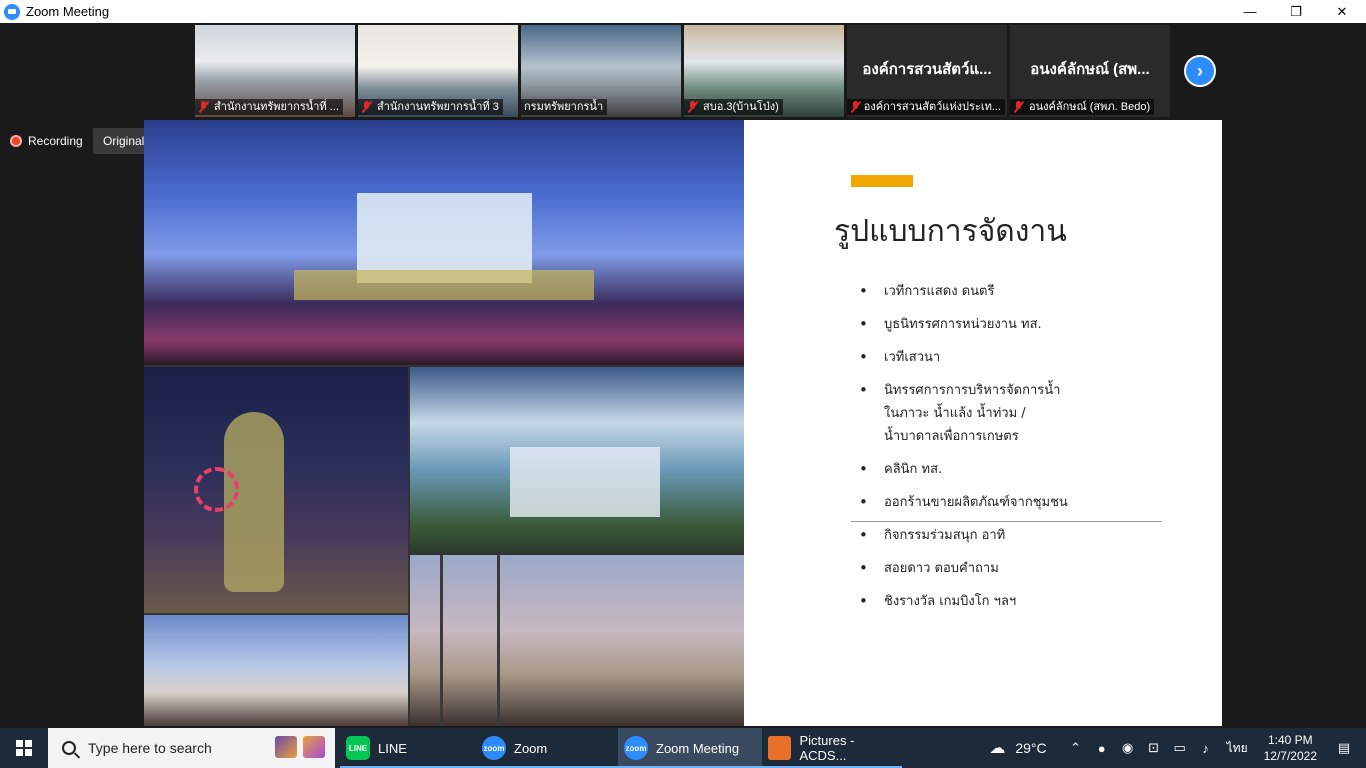 This screenshot has height=768, width=1366. Describe the element at coordinates (1102, 748) in the screenshot. I see `microphone-icon: ●` at that location.